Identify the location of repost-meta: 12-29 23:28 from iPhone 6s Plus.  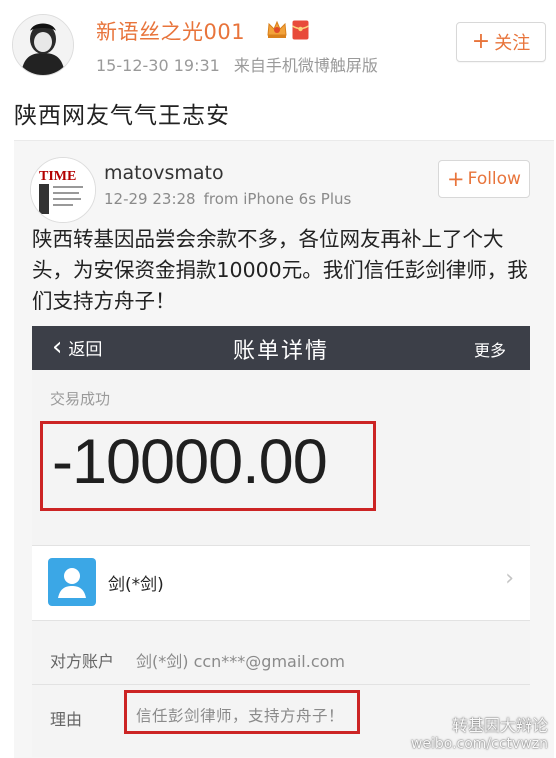
(227, 199).